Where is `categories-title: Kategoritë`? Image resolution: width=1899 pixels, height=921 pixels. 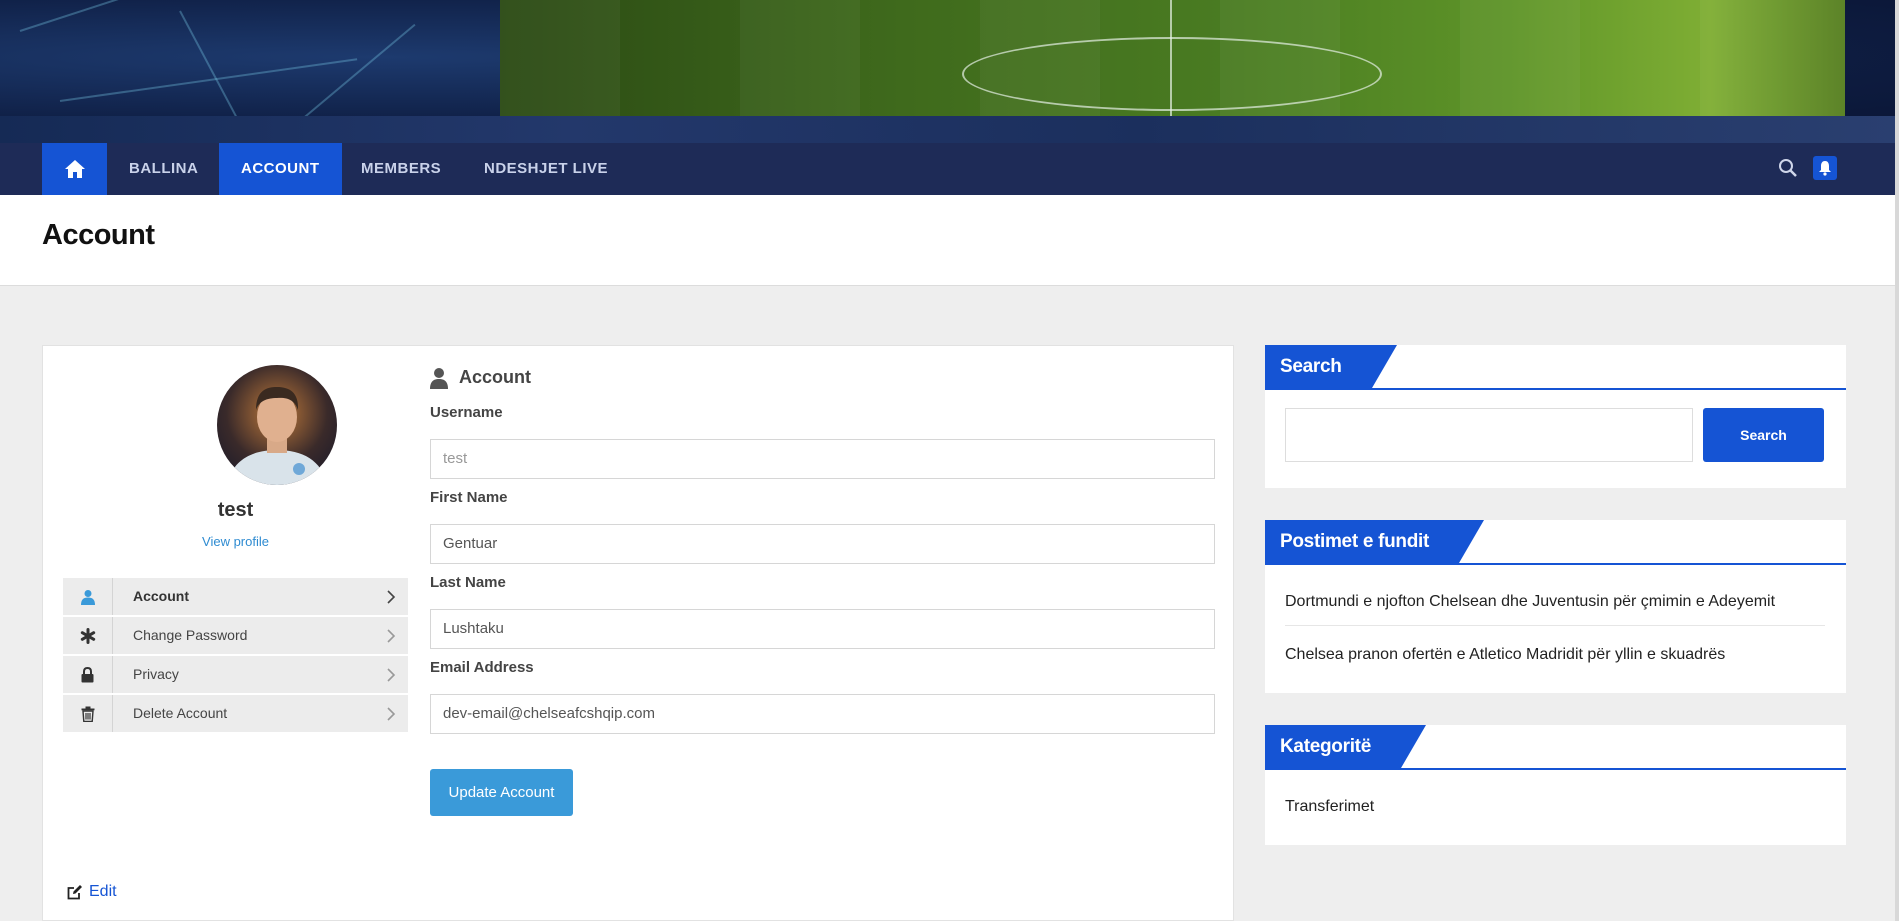 categories-title: Kategoritë is located at coordinates (1345, 746).